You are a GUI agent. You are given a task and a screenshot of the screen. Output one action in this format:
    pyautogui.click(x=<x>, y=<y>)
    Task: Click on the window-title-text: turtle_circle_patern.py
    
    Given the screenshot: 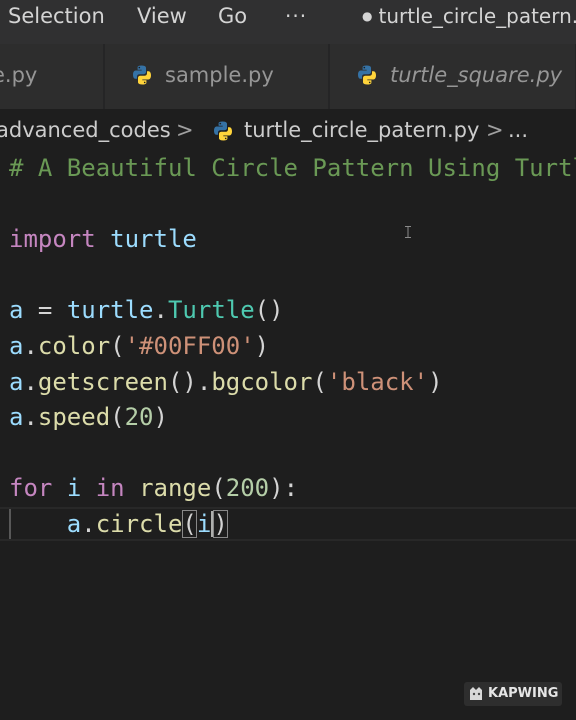 What is the action you would take?
    pyautogui.click(x=477, y=16)
    